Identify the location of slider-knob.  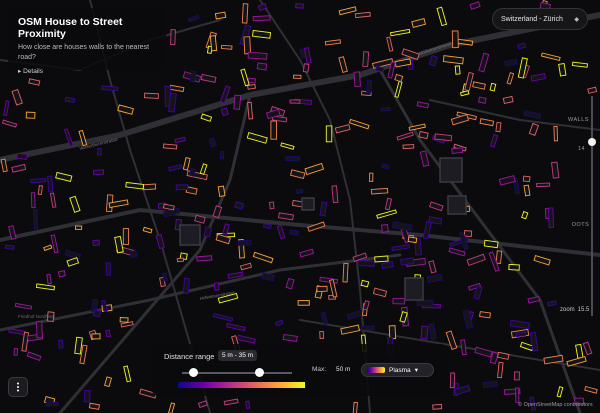
(592, 142).